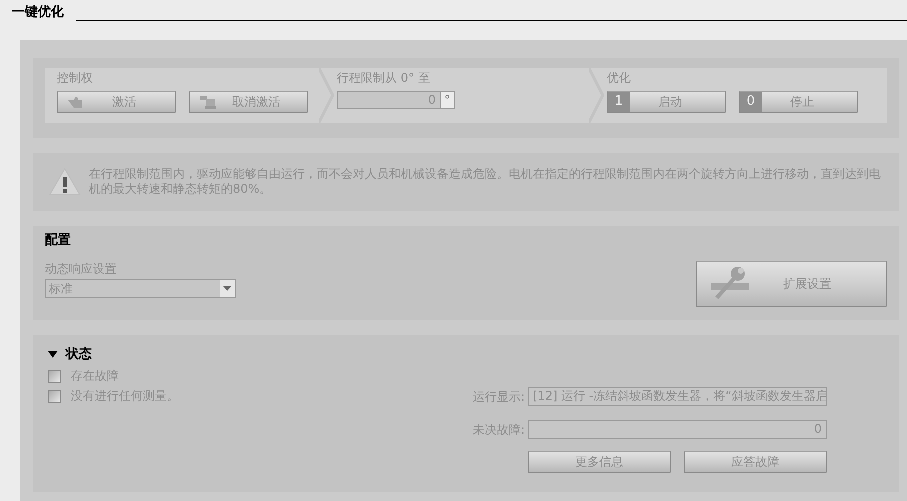 The height and width of the screenshot is (501, 907). What do you see at coordinates (79, 355) in the screenshot?
I see `section-title: 状态` at bounding box center [79, 355].